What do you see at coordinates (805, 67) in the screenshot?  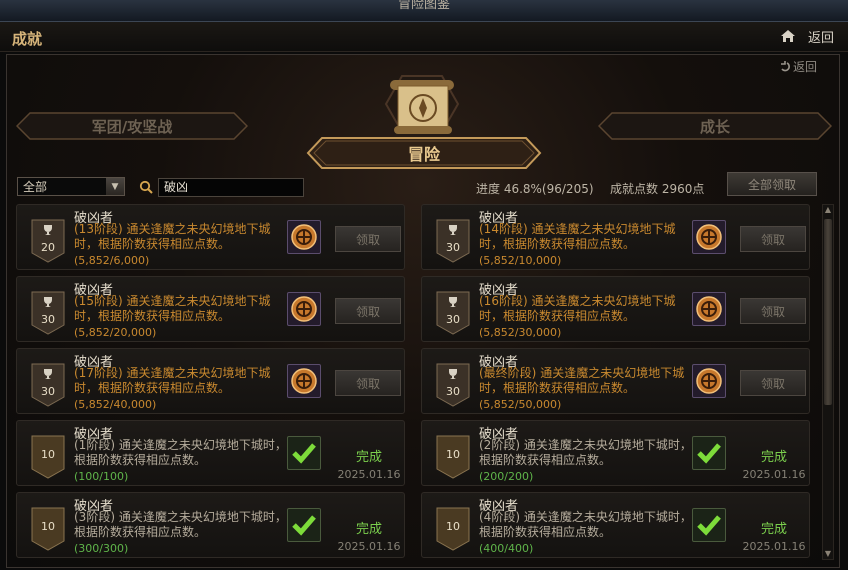 I see `panel-back-label: 返回` at bounding box center [805, 67].